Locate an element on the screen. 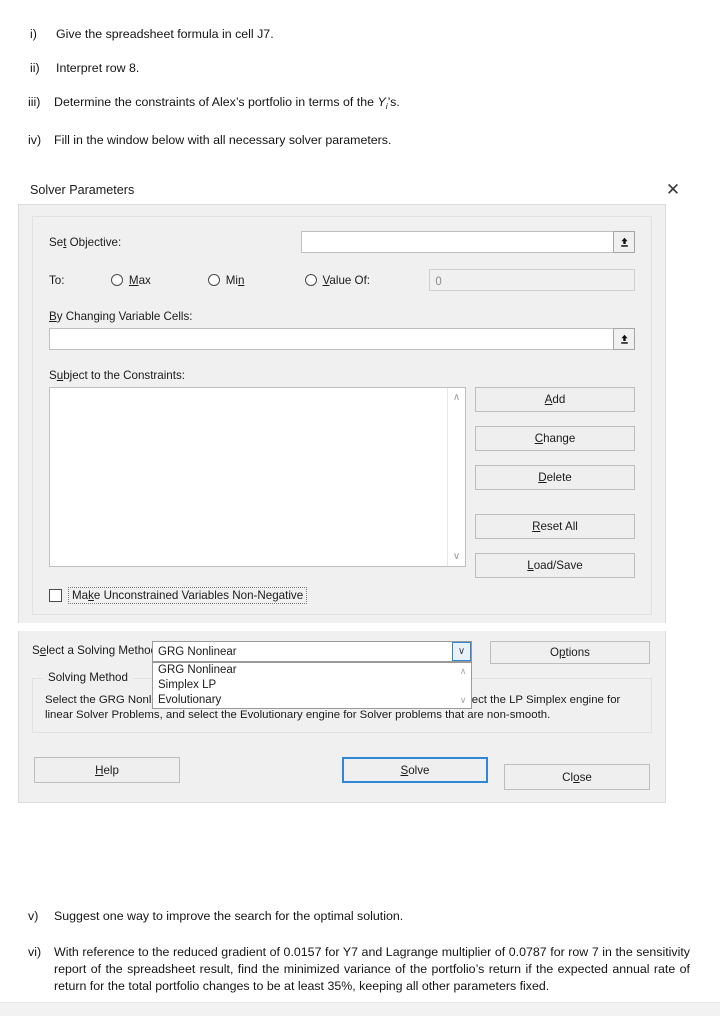  solving-method-label: Select a Solving Method: is located at coordinates (96, 650).